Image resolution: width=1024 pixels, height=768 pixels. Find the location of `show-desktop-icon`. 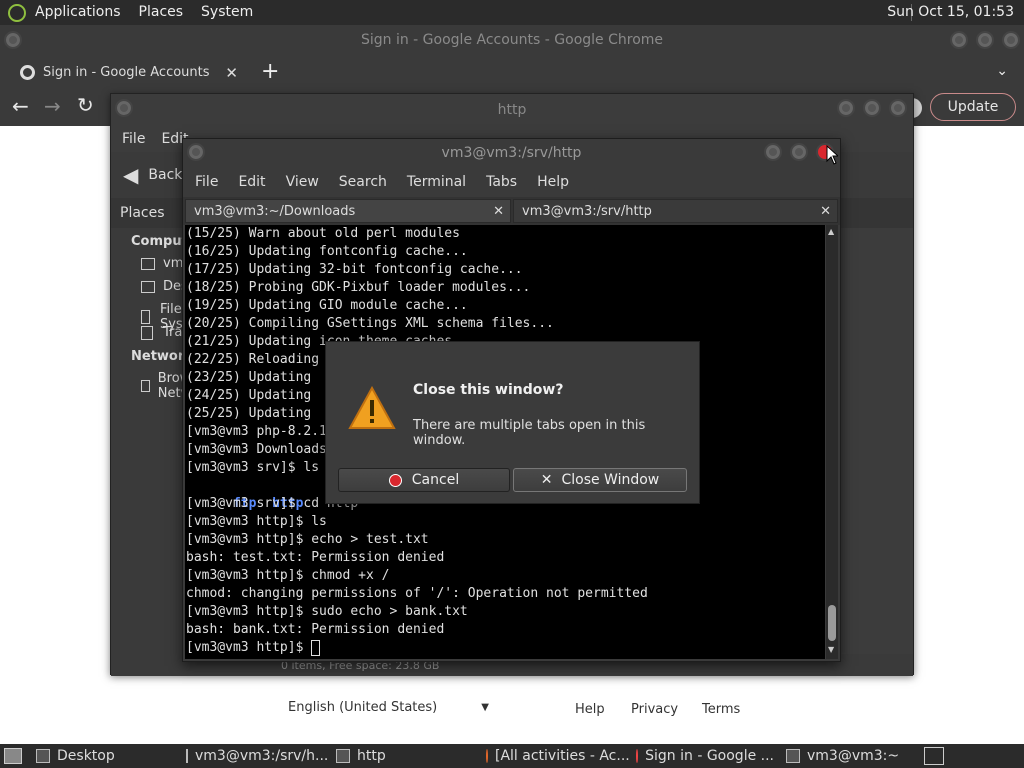

show-desktop-icon is located at coordinates (13, 756).